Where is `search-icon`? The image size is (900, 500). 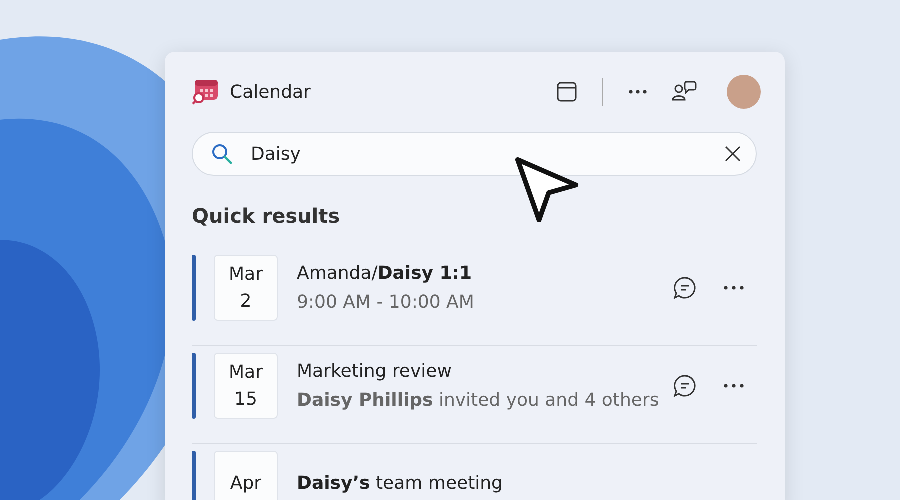
search-icon is located at coordinates (222, 154).